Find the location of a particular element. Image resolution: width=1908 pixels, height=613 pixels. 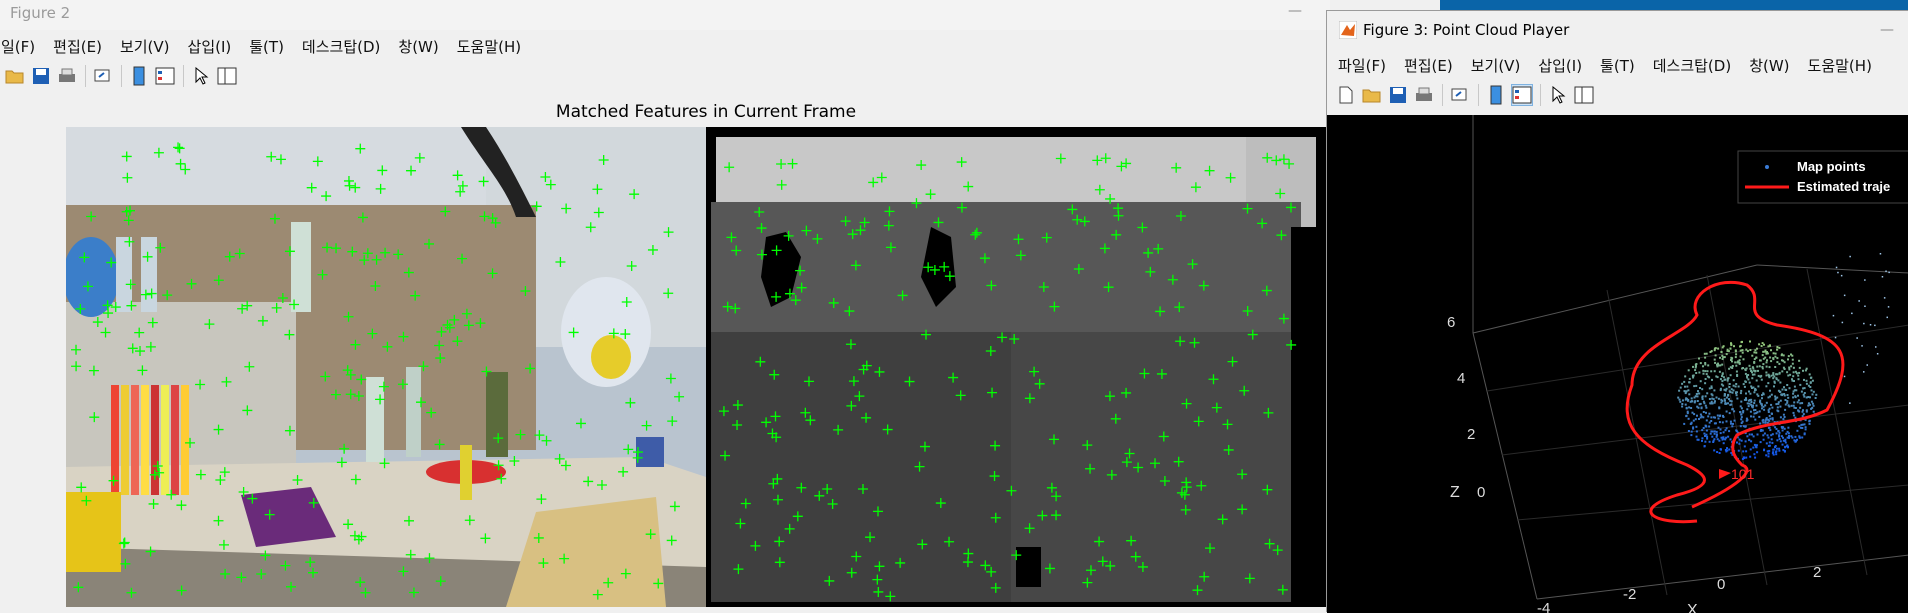

estimated-trajectory-line is located at coordinates (1735, 402).